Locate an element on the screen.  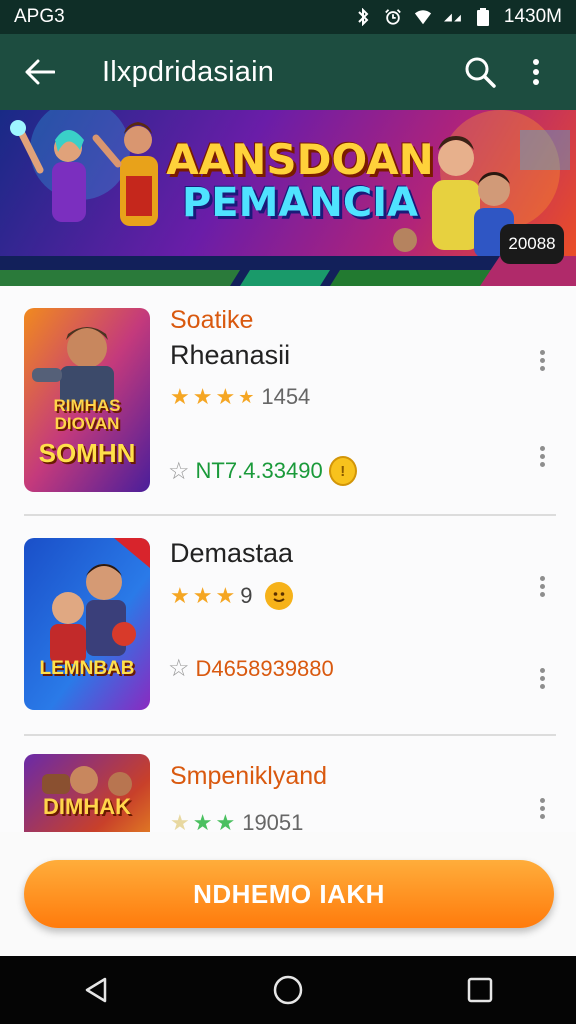
list-item: DIMHAK Smpeniklyand ★ ★ ★ 19051 is located at coordinates (288, 784).